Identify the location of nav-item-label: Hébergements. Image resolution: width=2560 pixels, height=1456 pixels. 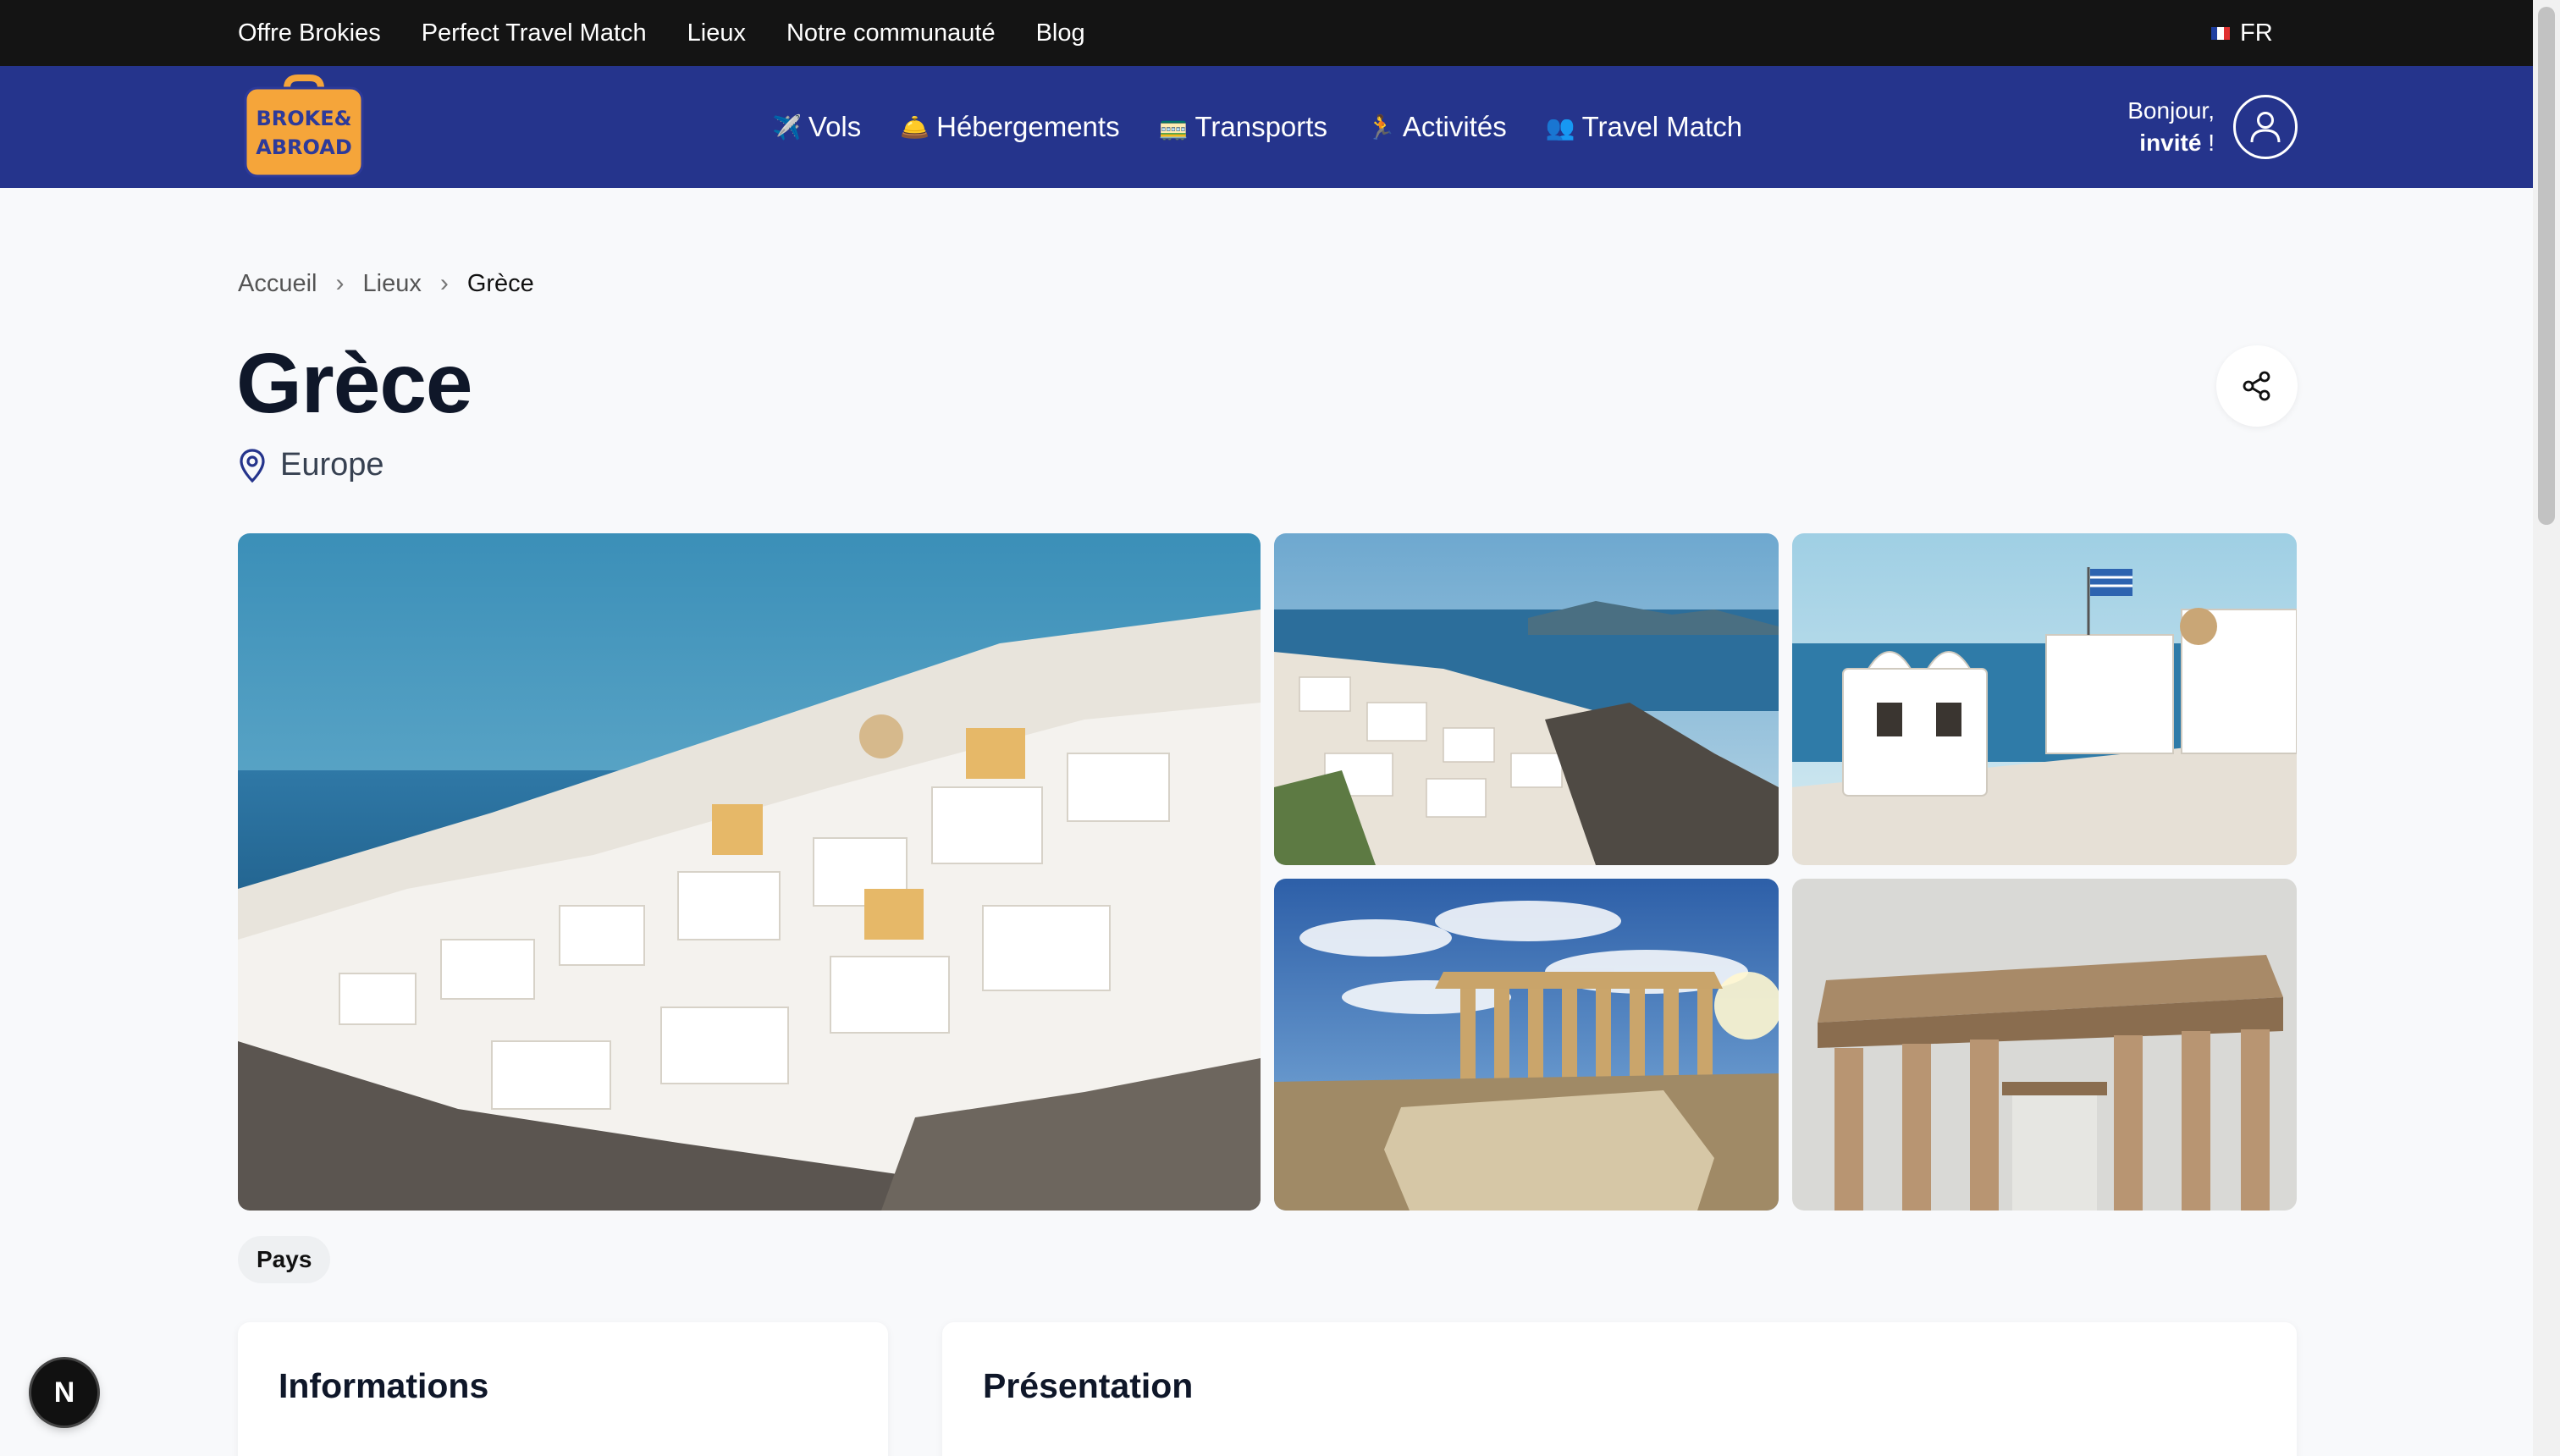
(1028, 127).